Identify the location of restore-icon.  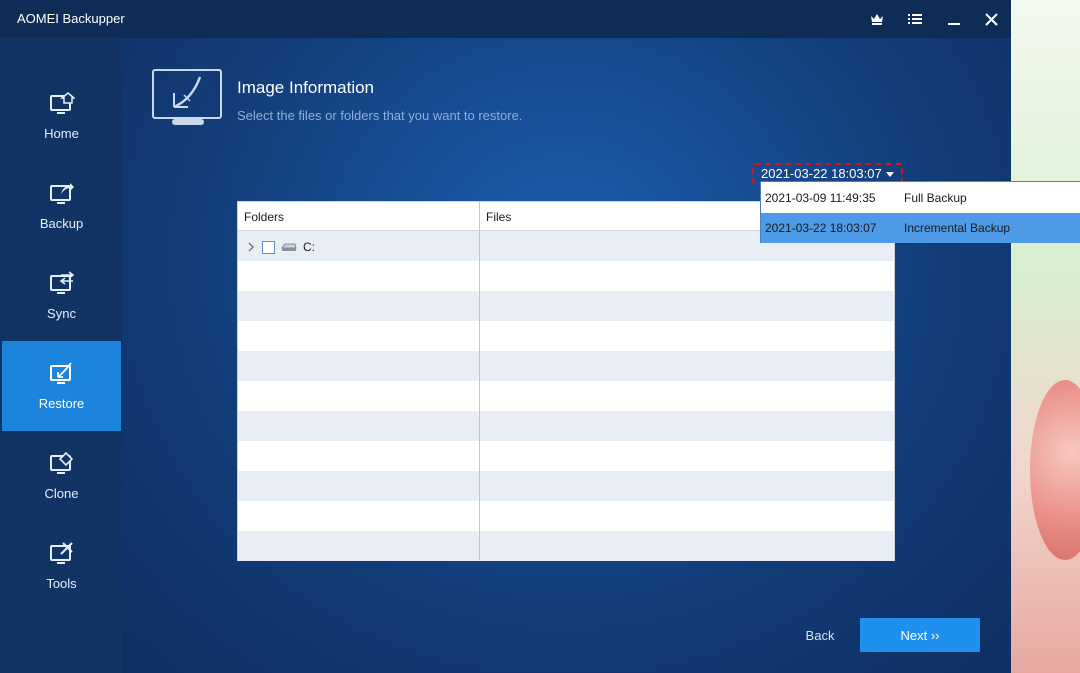
(60, 373).